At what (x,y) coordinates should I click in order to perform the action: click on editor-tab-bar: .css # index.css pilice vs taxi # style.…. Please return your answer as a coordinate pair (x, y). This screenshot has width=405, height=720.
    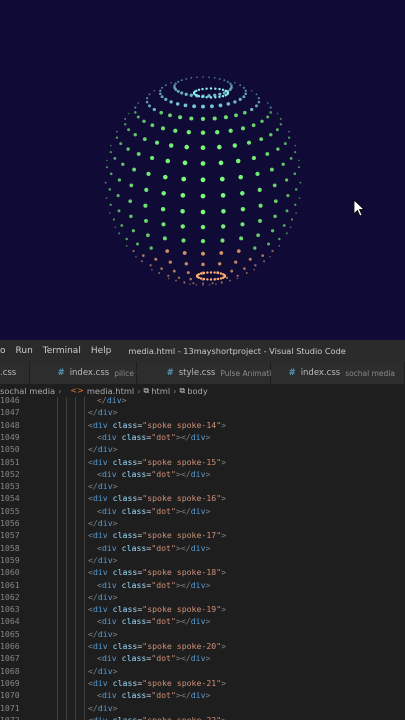
    Looking at the image, I should click on (202, 373).